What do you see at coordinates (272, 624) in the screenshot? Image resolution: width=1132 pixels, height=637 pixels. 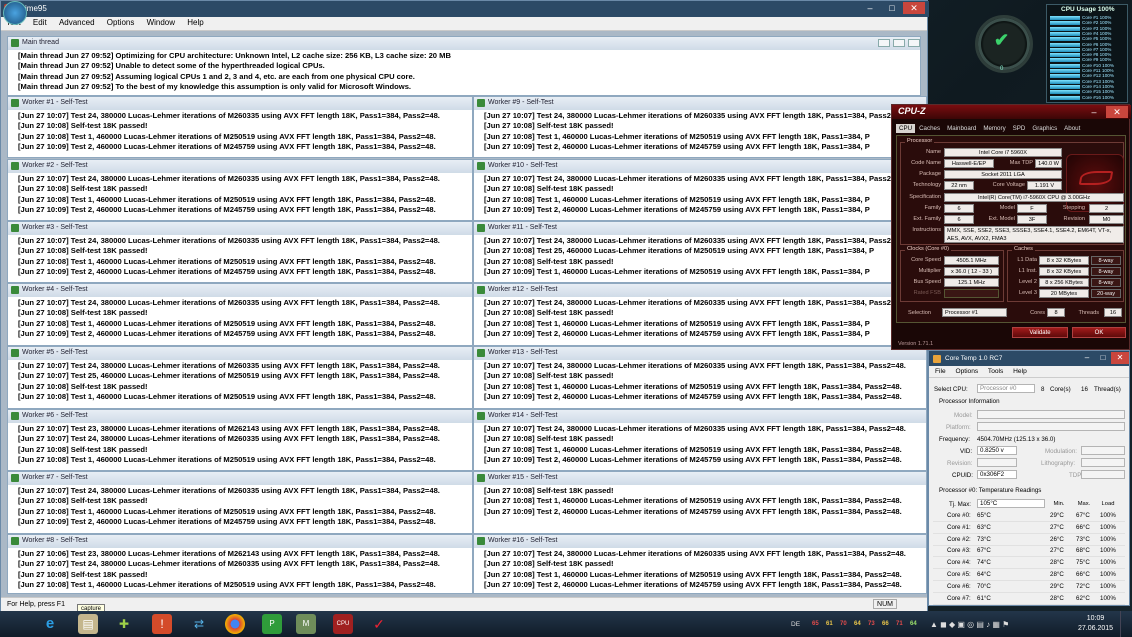 I see `cpu-tool-icon: P` at bounding box center [272, 624].